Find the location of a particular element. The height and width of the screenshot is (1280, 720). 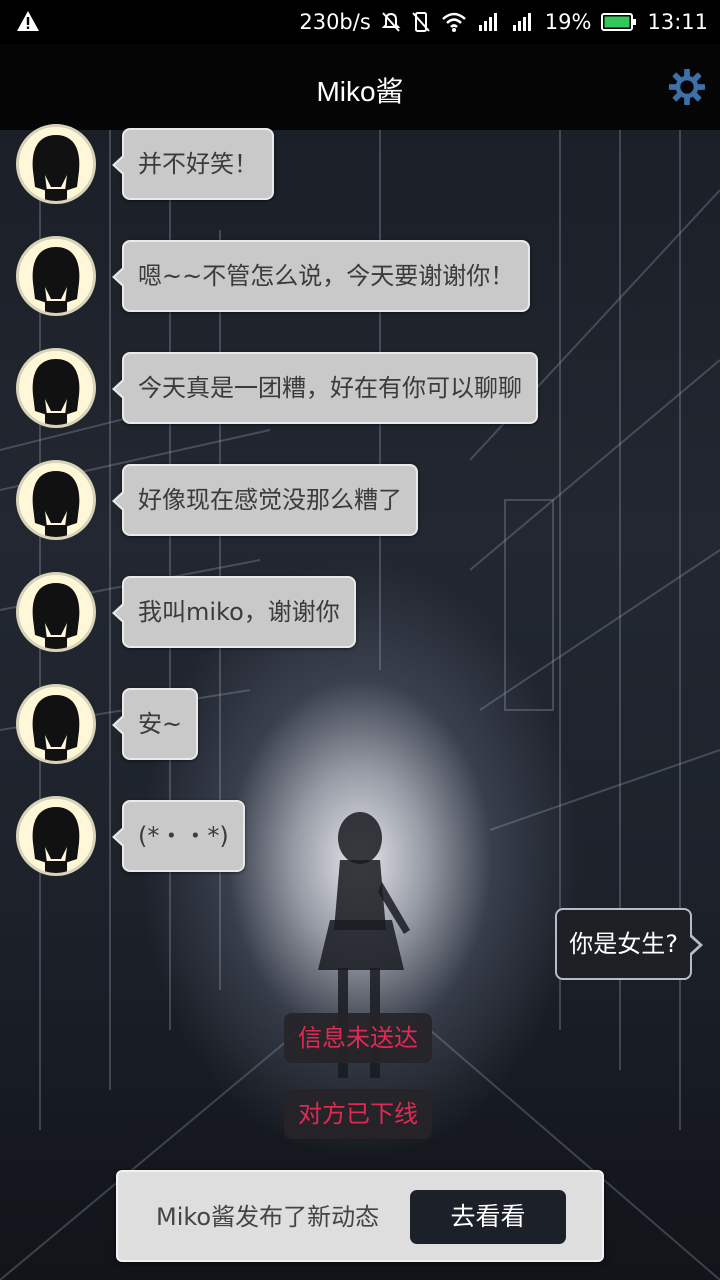

warning-icon is located at coordinates (28, 21).